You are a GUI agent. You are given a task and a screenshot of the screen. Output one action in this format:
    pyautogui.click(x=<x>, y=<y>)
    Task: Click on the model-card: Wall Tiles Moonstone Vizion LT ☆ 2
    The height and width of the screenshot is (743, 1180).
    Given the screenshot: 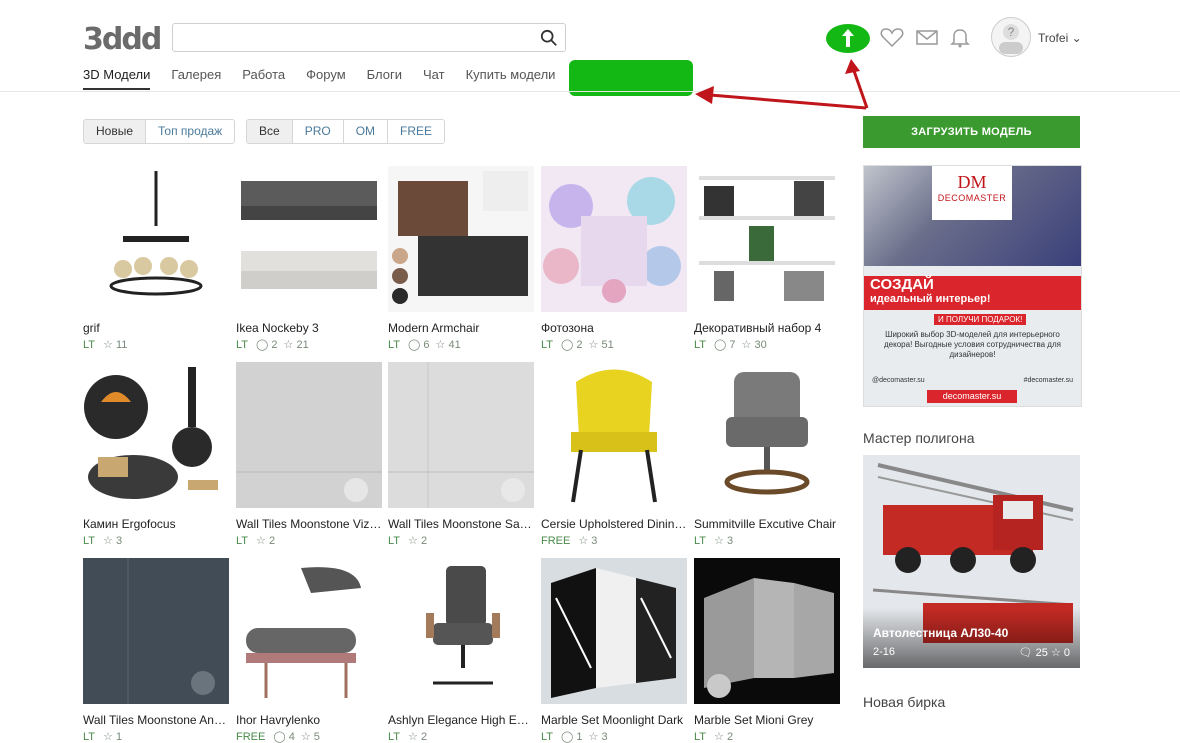 What is the action you would take?
    pyautogui.click(x=309, y=454)
    